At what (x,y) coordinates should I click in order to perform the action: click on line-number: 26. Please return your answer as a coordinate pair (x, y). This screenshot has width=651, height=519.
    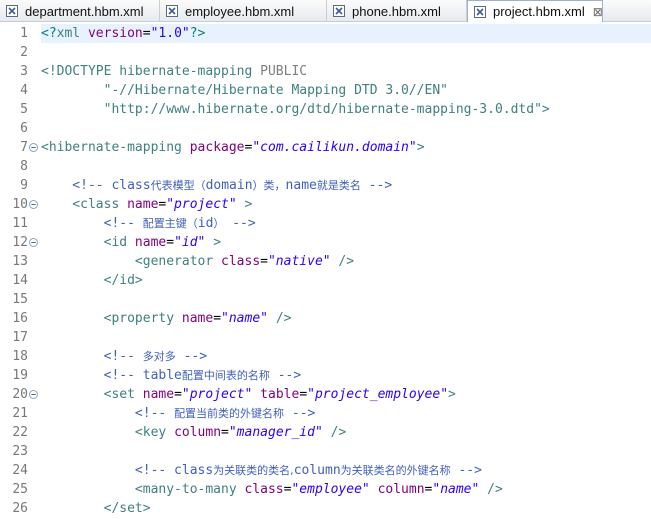
    Looking at the image, I should click on (20, 508).